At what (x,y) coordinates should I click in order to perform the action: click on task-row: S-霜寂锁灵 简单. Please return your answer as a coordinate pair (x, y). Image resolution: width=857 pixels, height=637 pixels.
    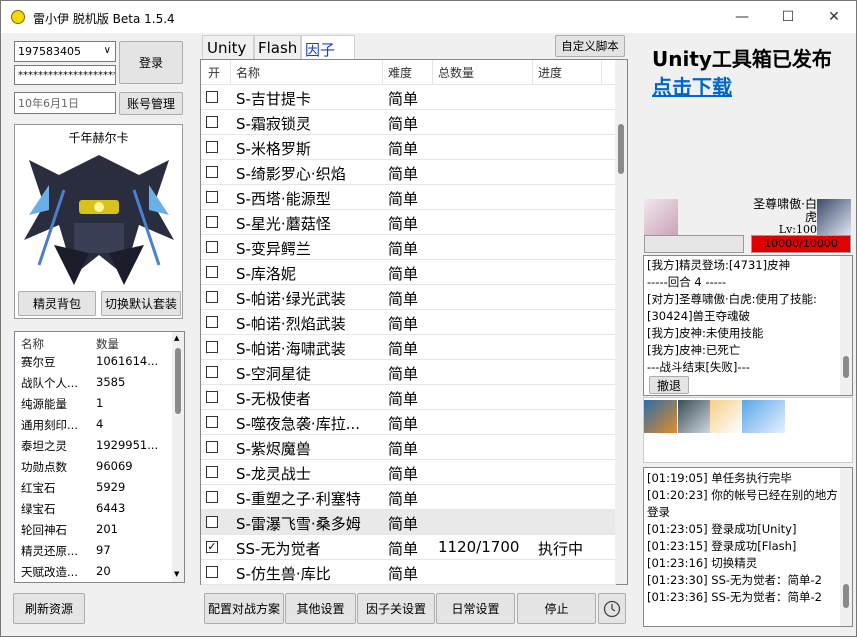
    Looking at the image, I should click on (408, 122).